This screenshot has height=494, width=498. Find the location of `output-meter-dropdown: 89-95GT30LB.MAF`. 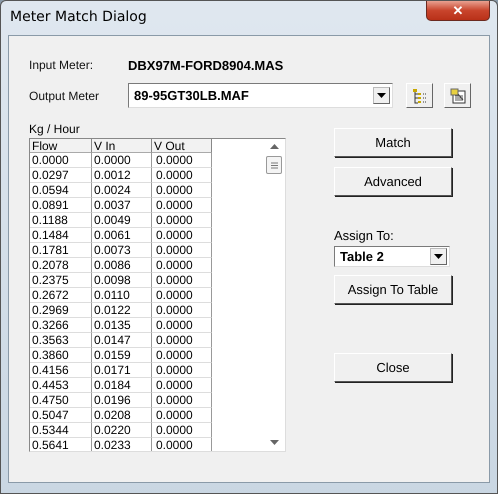

output-meter-dropdown: 89-95GT30LB.MAF is located at coordinates (260, 95).